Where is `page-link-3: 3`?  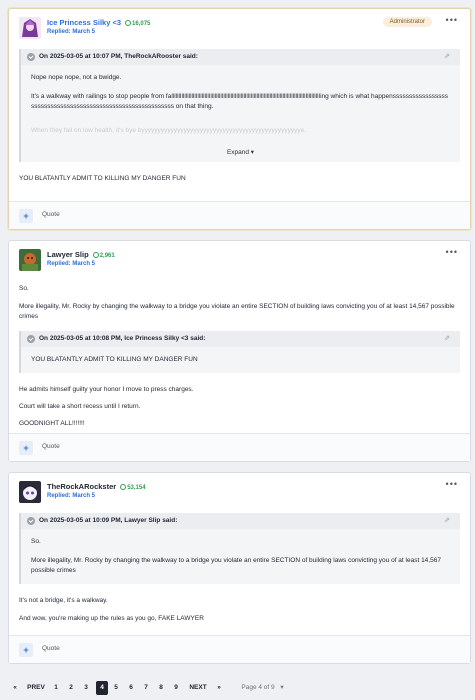
page-link-3: 3 is located at coordinates (86, 688).